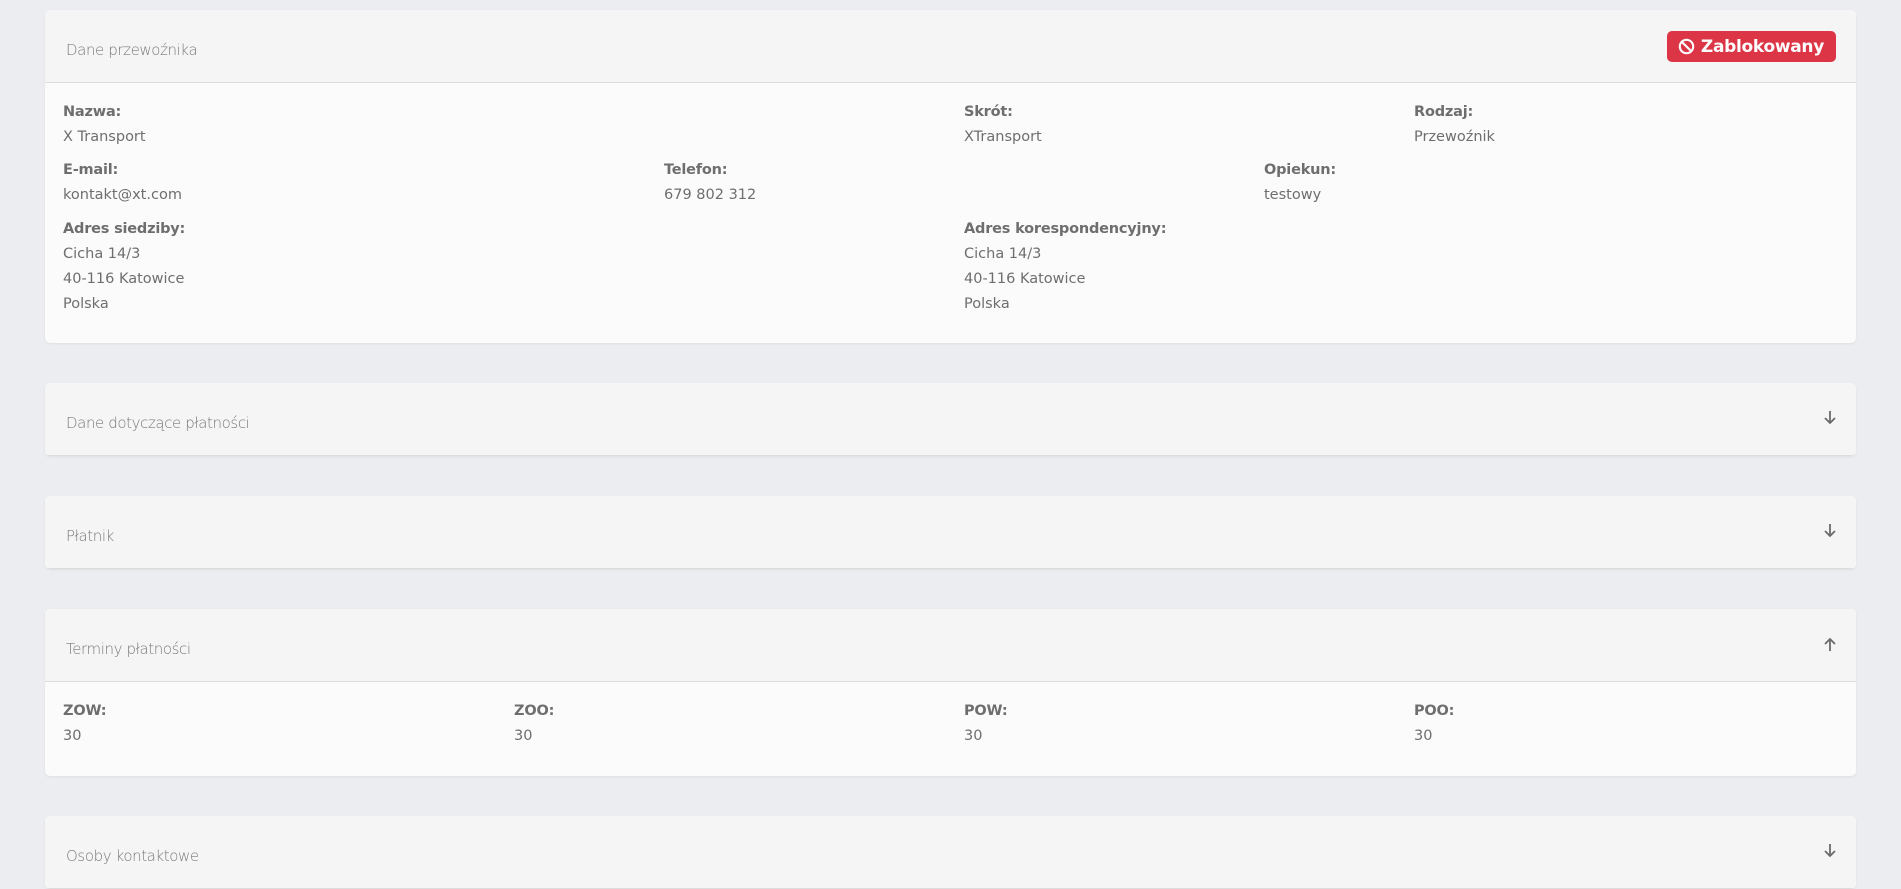 The width and height of the screenshot is (1901, 889). I want to click on term-zoo: ZOO: 30, so click(534, 724).